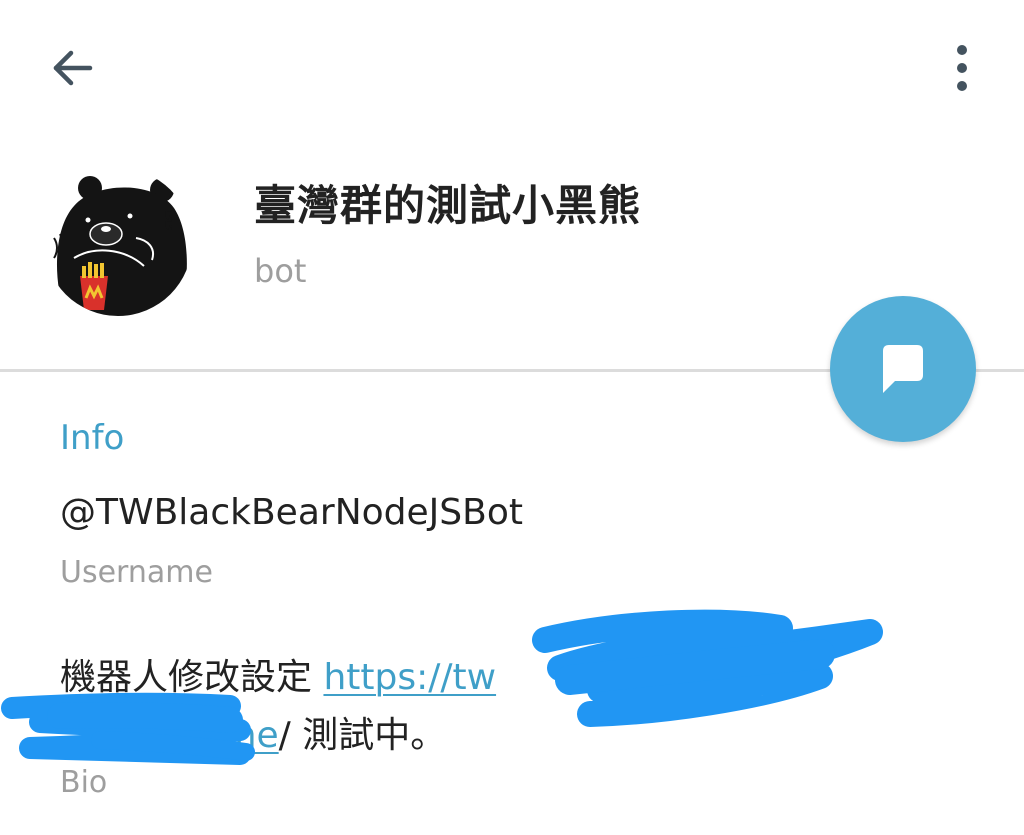 The height and width of the screenshot is (835, 1024). Describe the element at coordinates (169, 735) in the screenshot. I see `bio-link-end: .me` at that location.